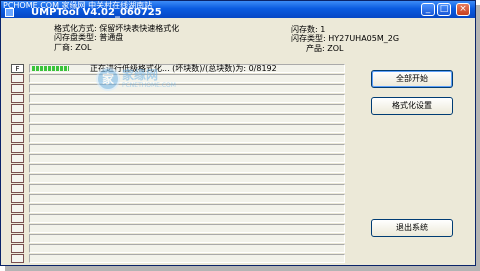 Image resolution: width=480 pixels, height=271 pixels. Describe the element at coordinates (96, 12) in the screenshot. I see `window-title: UMPTool V4.02_060725` at that location.